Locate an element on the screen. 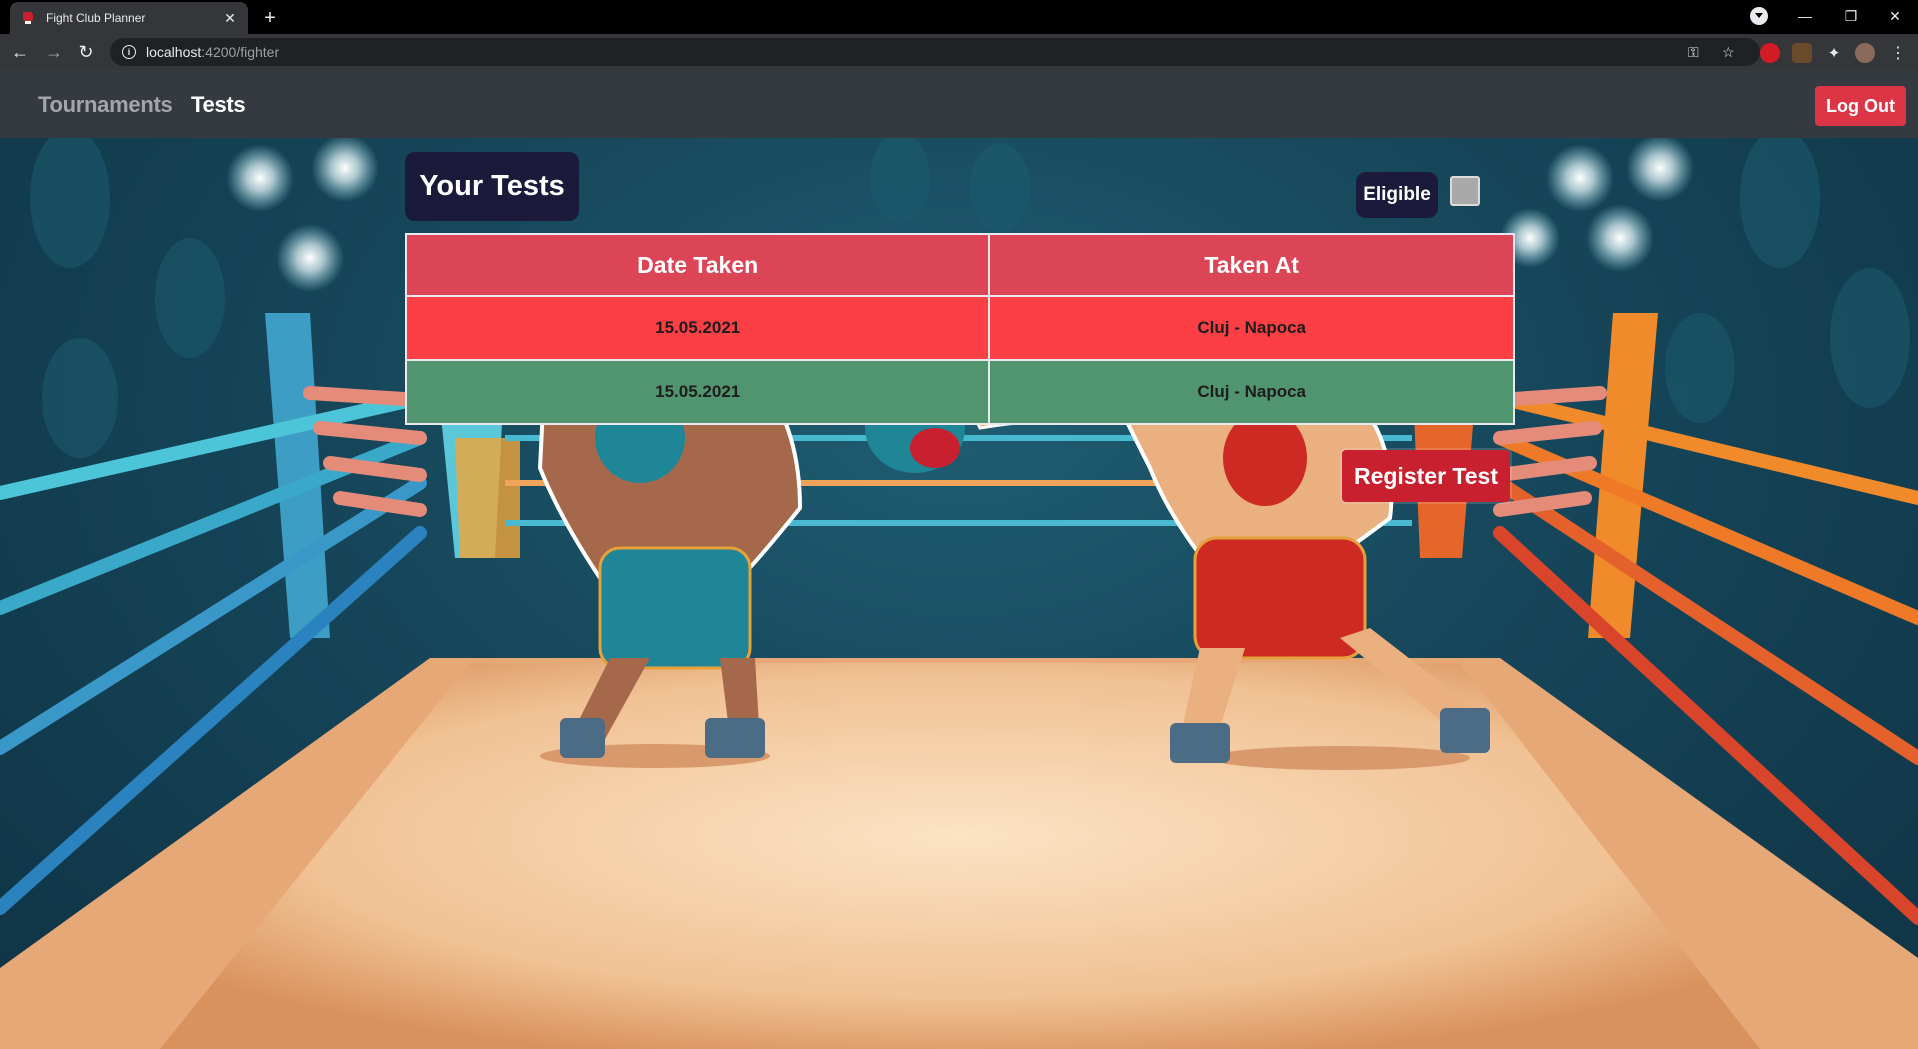 Image resolution: width=1918 pixels, height=1049 pixels. address-bar: i localhost :4200/fighter ⚿ ☆ is located at coordinates (935, 52).